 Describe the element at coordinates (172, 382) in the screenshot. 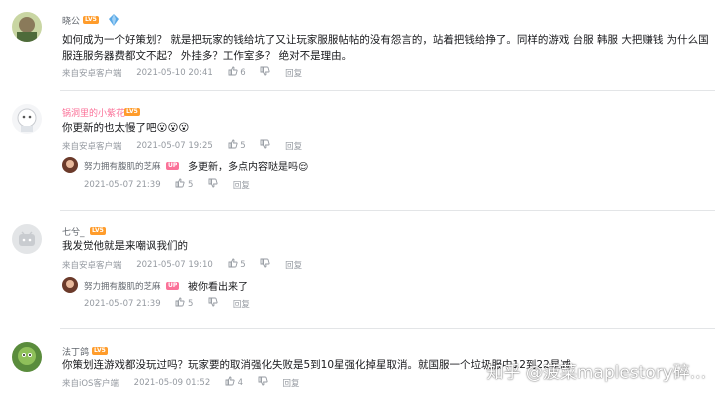

I see `timestamp: 2021-05-09 01:52` at that location.